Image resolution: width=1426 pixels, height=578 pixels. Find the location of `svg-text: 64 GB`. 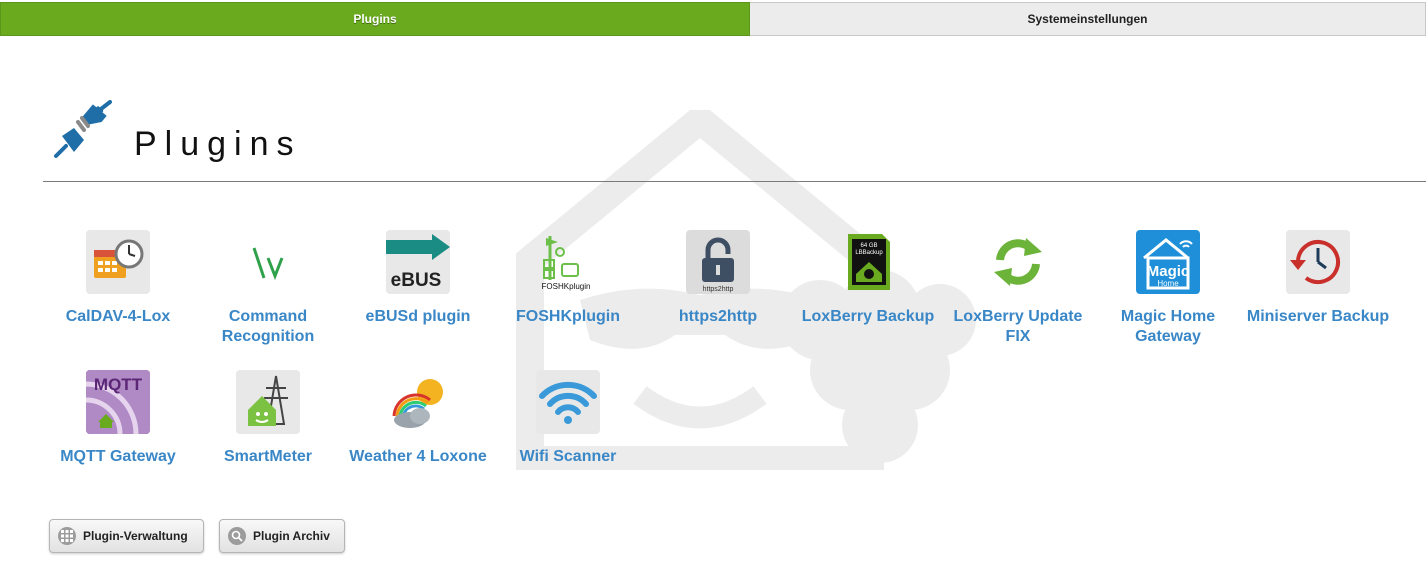

svg-text: 64 GB is located at coordinates (868, 246).